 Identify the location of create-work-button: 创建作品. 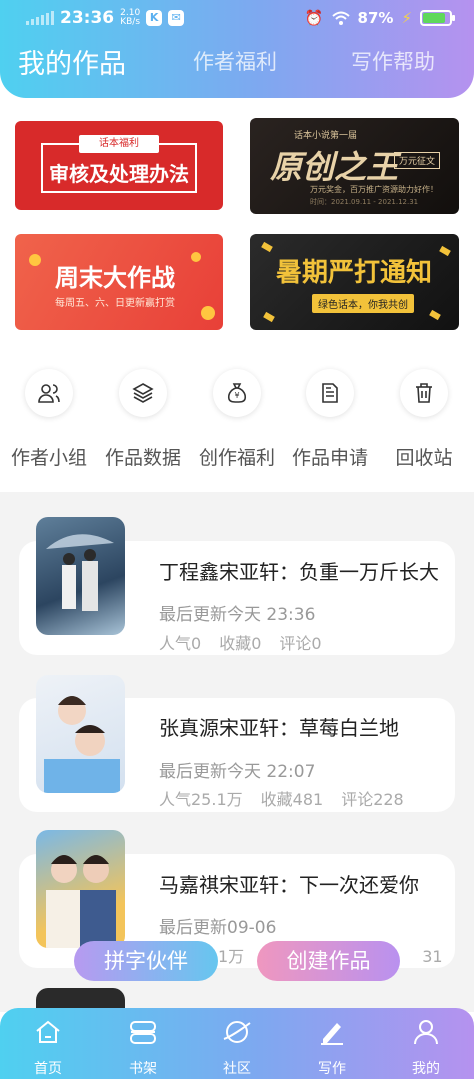
(328, 961).